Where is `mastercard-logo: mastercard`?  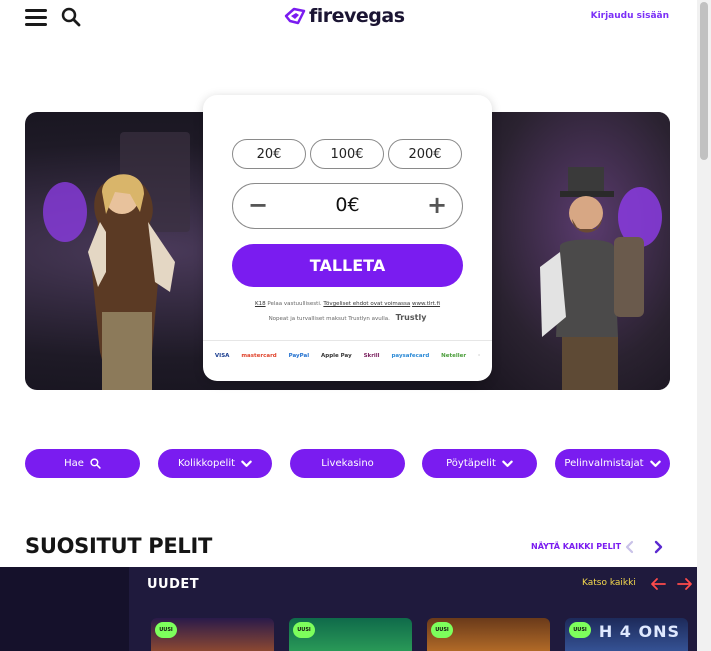 mastercard-logo: mastercard is located at coordinates (259, 356).